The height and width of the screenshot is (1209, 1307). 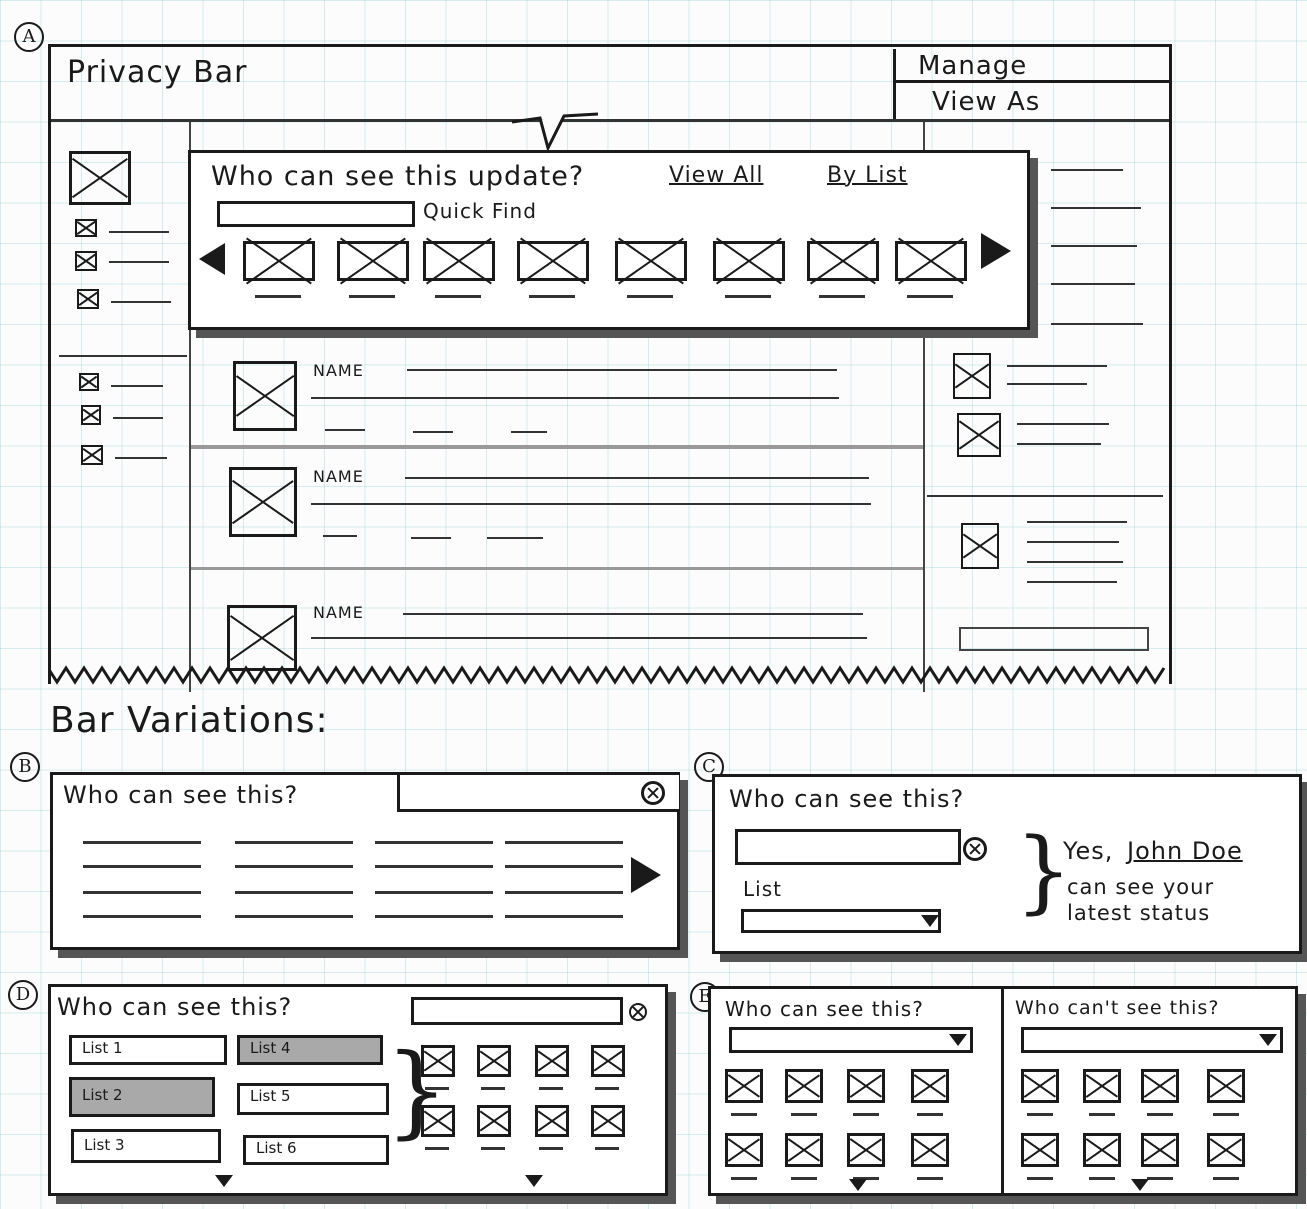 I want to click on menu-manage: Manage, so click(x=1033, y=66).